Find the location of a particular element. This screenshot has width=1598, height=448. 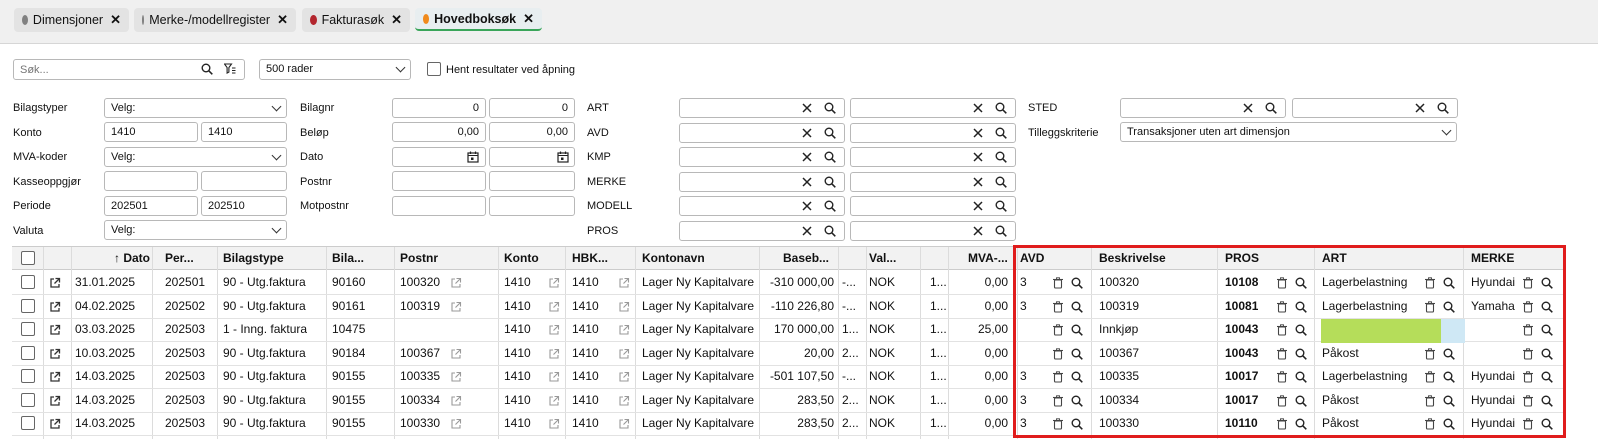

column-kontonavn: Kontonavn is located at coordinates (673, 258).